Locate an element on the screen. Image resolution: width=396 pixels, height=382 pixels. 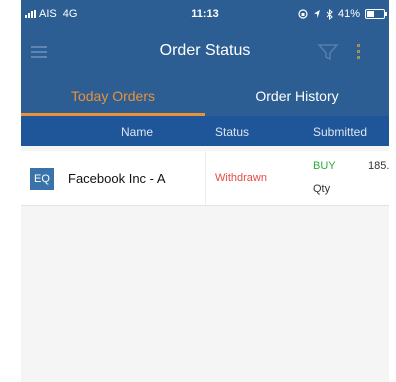
status-right: 41% is located at coordinates (342, 14).